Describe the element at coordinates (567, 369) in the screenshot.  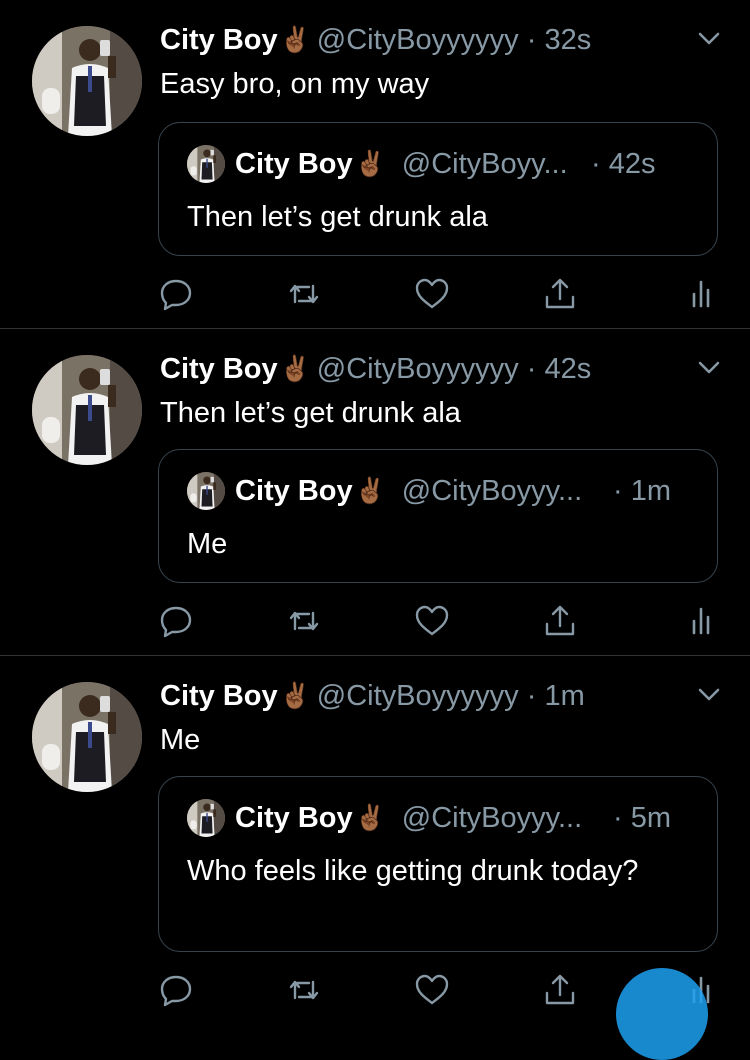
I see `timestamp: 42s` at that location.